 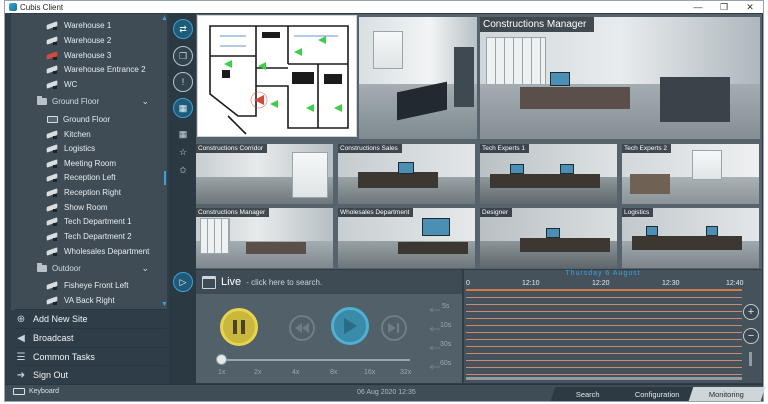 What do you see at coordinates (727, 394) in the screenshot?
I see `tab-monitoring: Monitoring` at bounding box center [727, 394].